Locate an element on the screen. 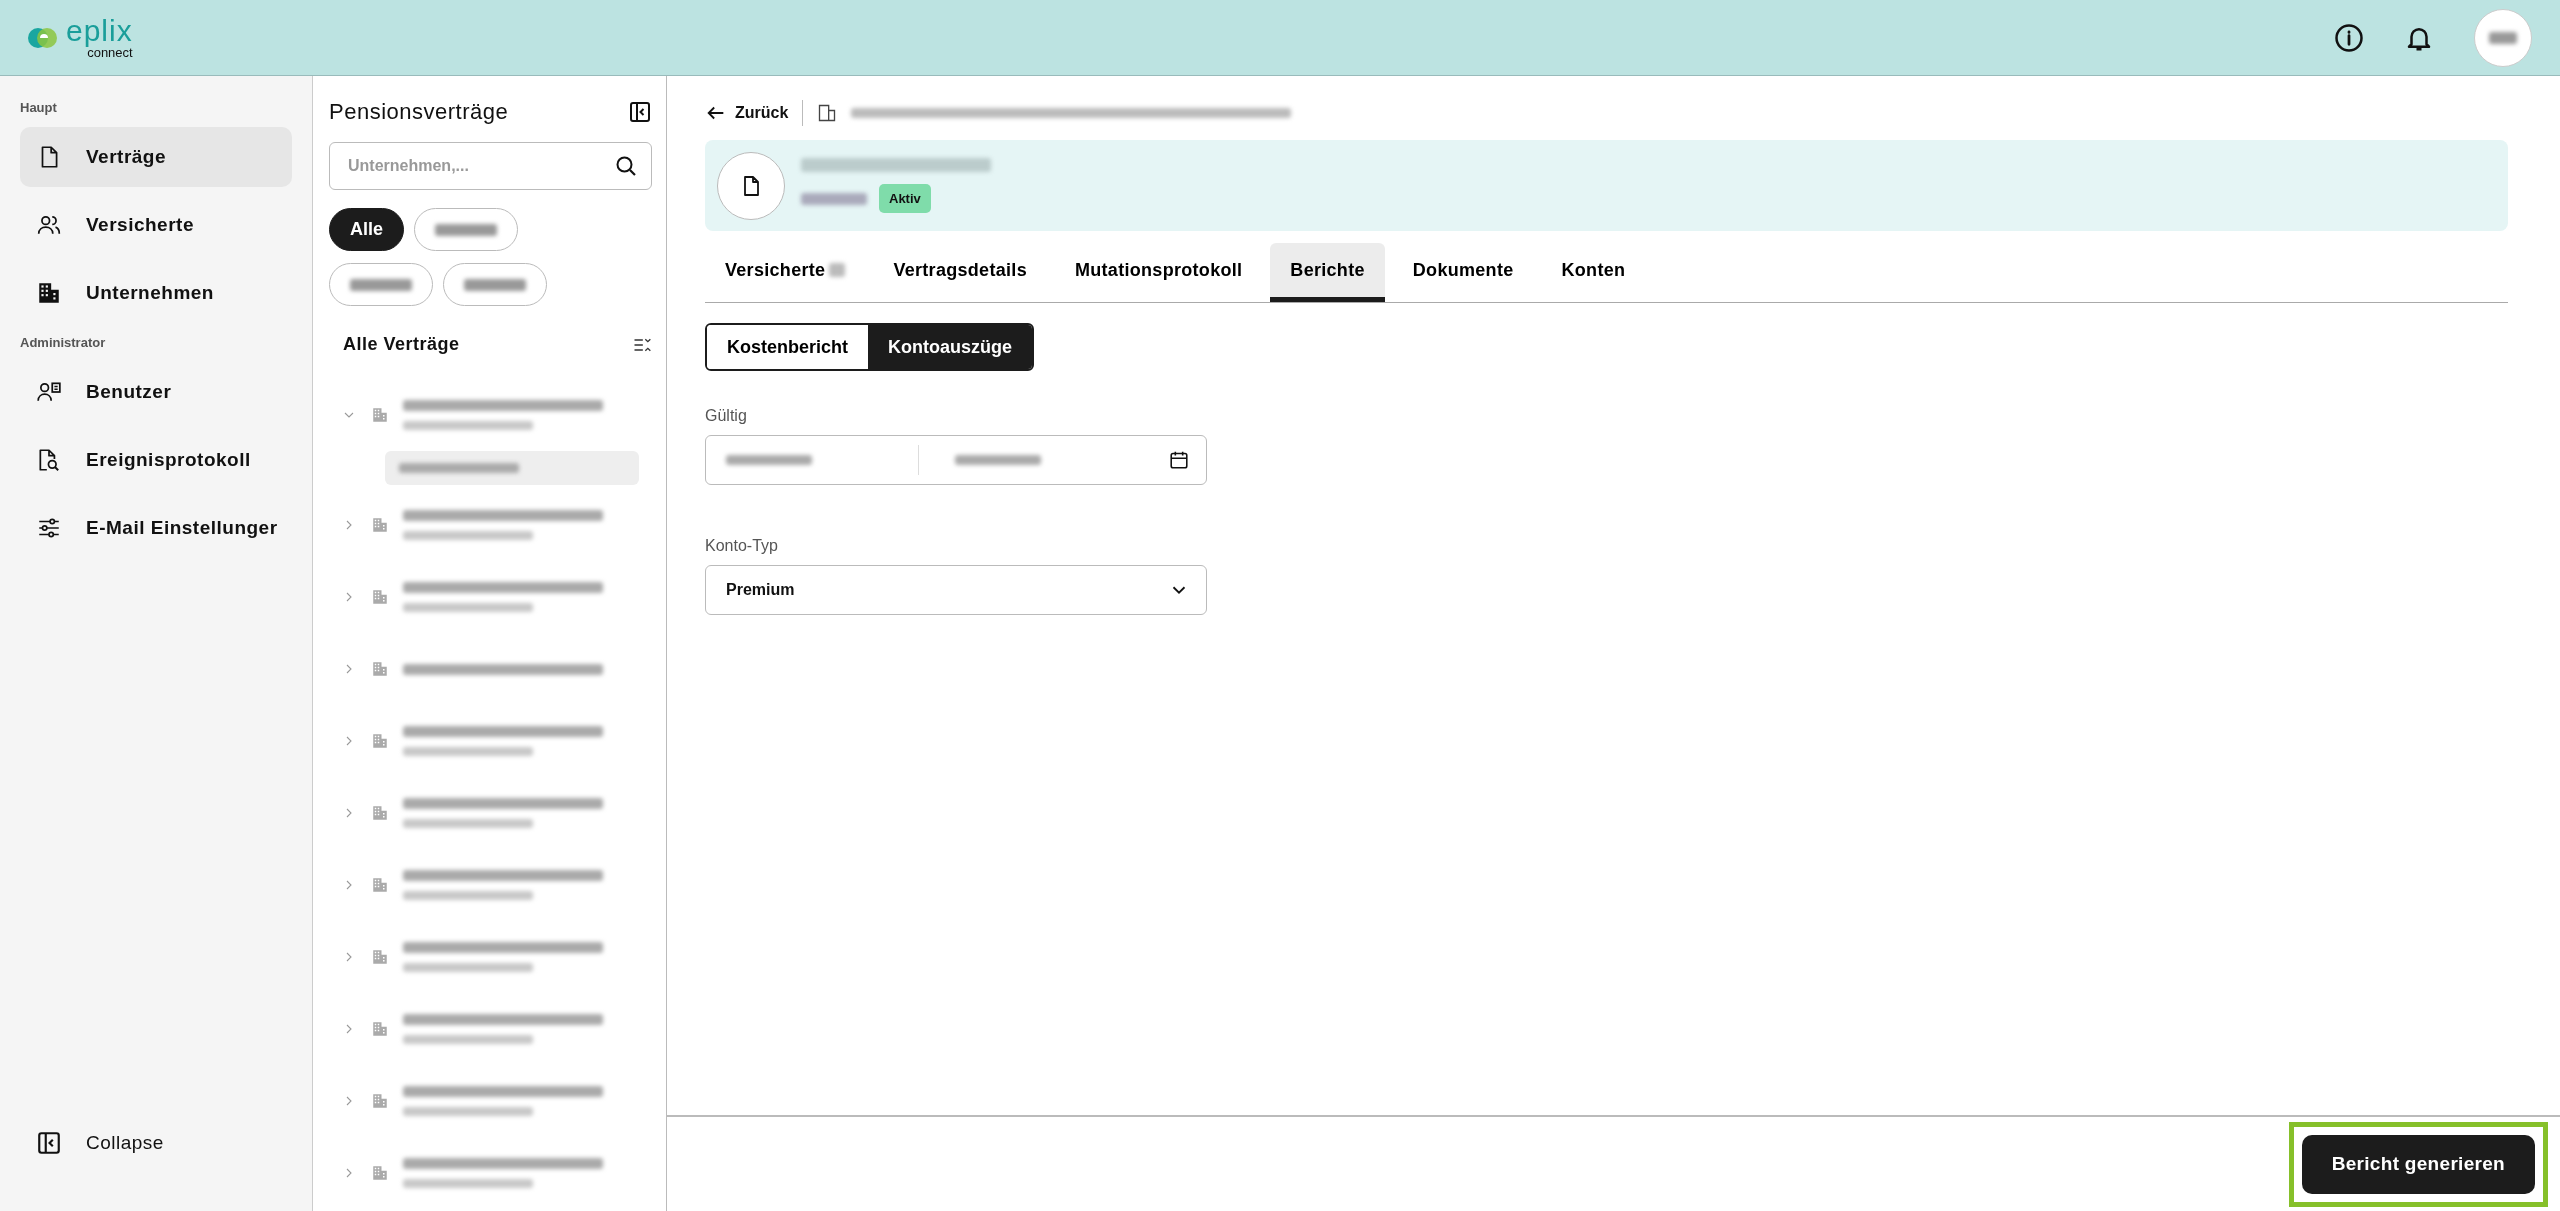  contract-sub-item is located at coordinates (512, 468).